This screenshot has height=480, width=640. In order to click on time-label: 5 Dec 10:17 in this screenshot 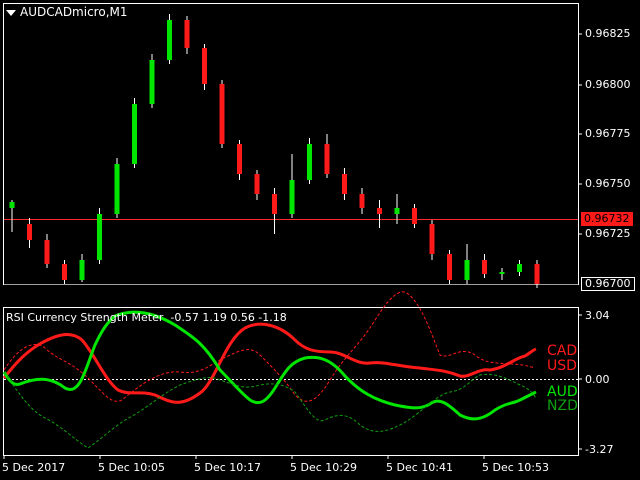, I will do `click(227, 467)`.